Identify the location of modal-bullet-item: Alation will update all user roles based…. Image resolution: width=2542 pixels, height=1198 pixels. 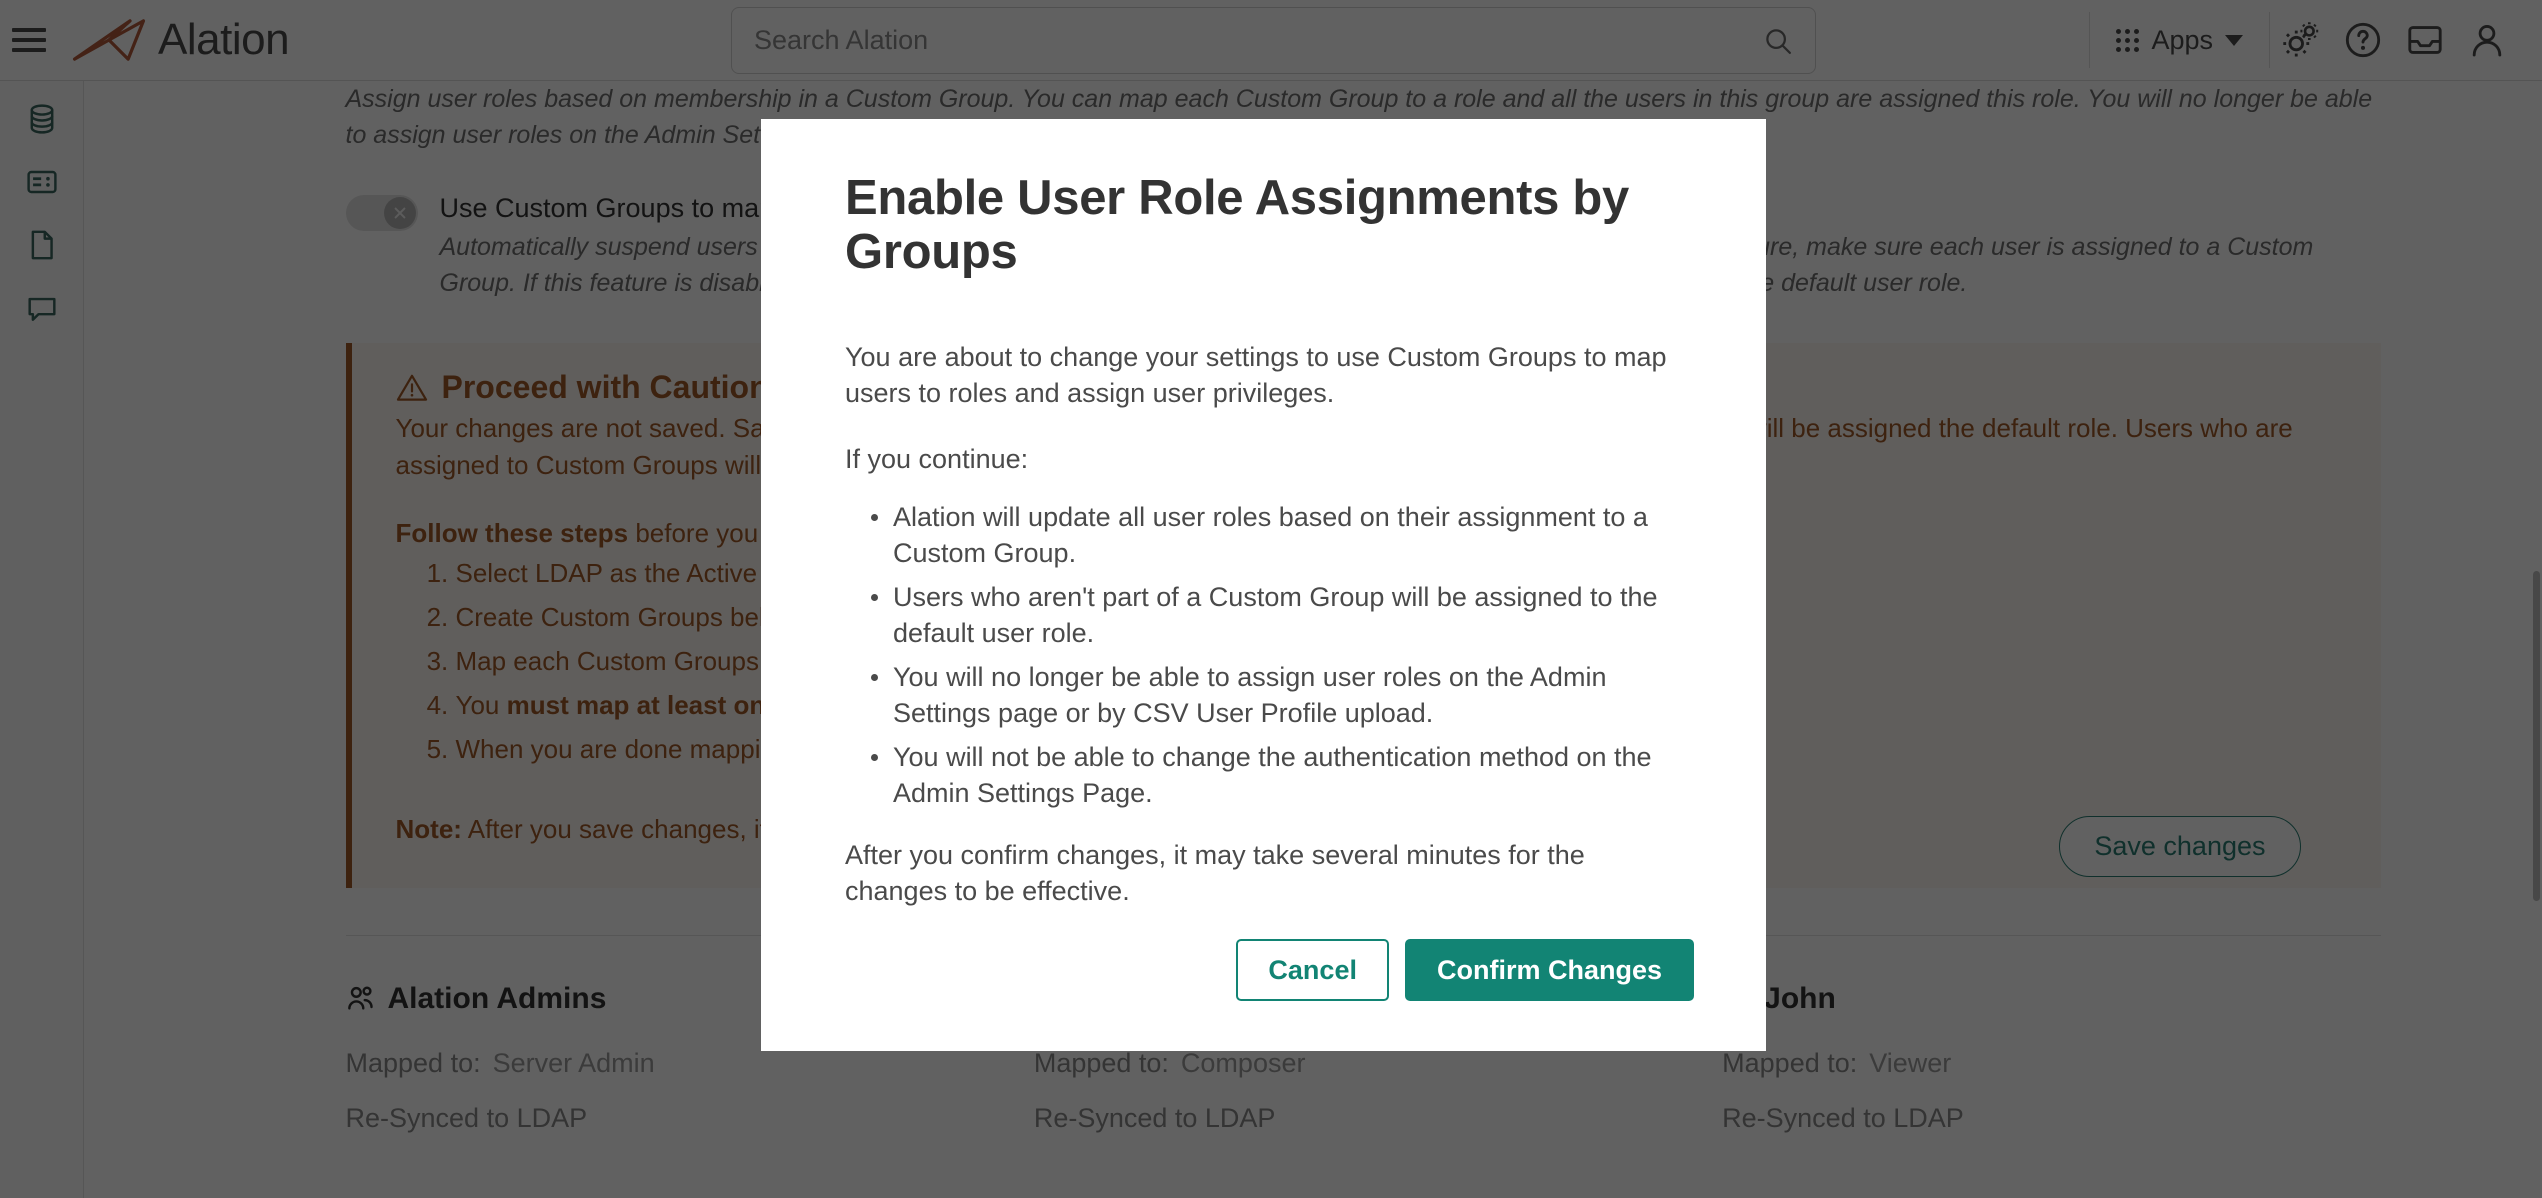
(1282, 535).